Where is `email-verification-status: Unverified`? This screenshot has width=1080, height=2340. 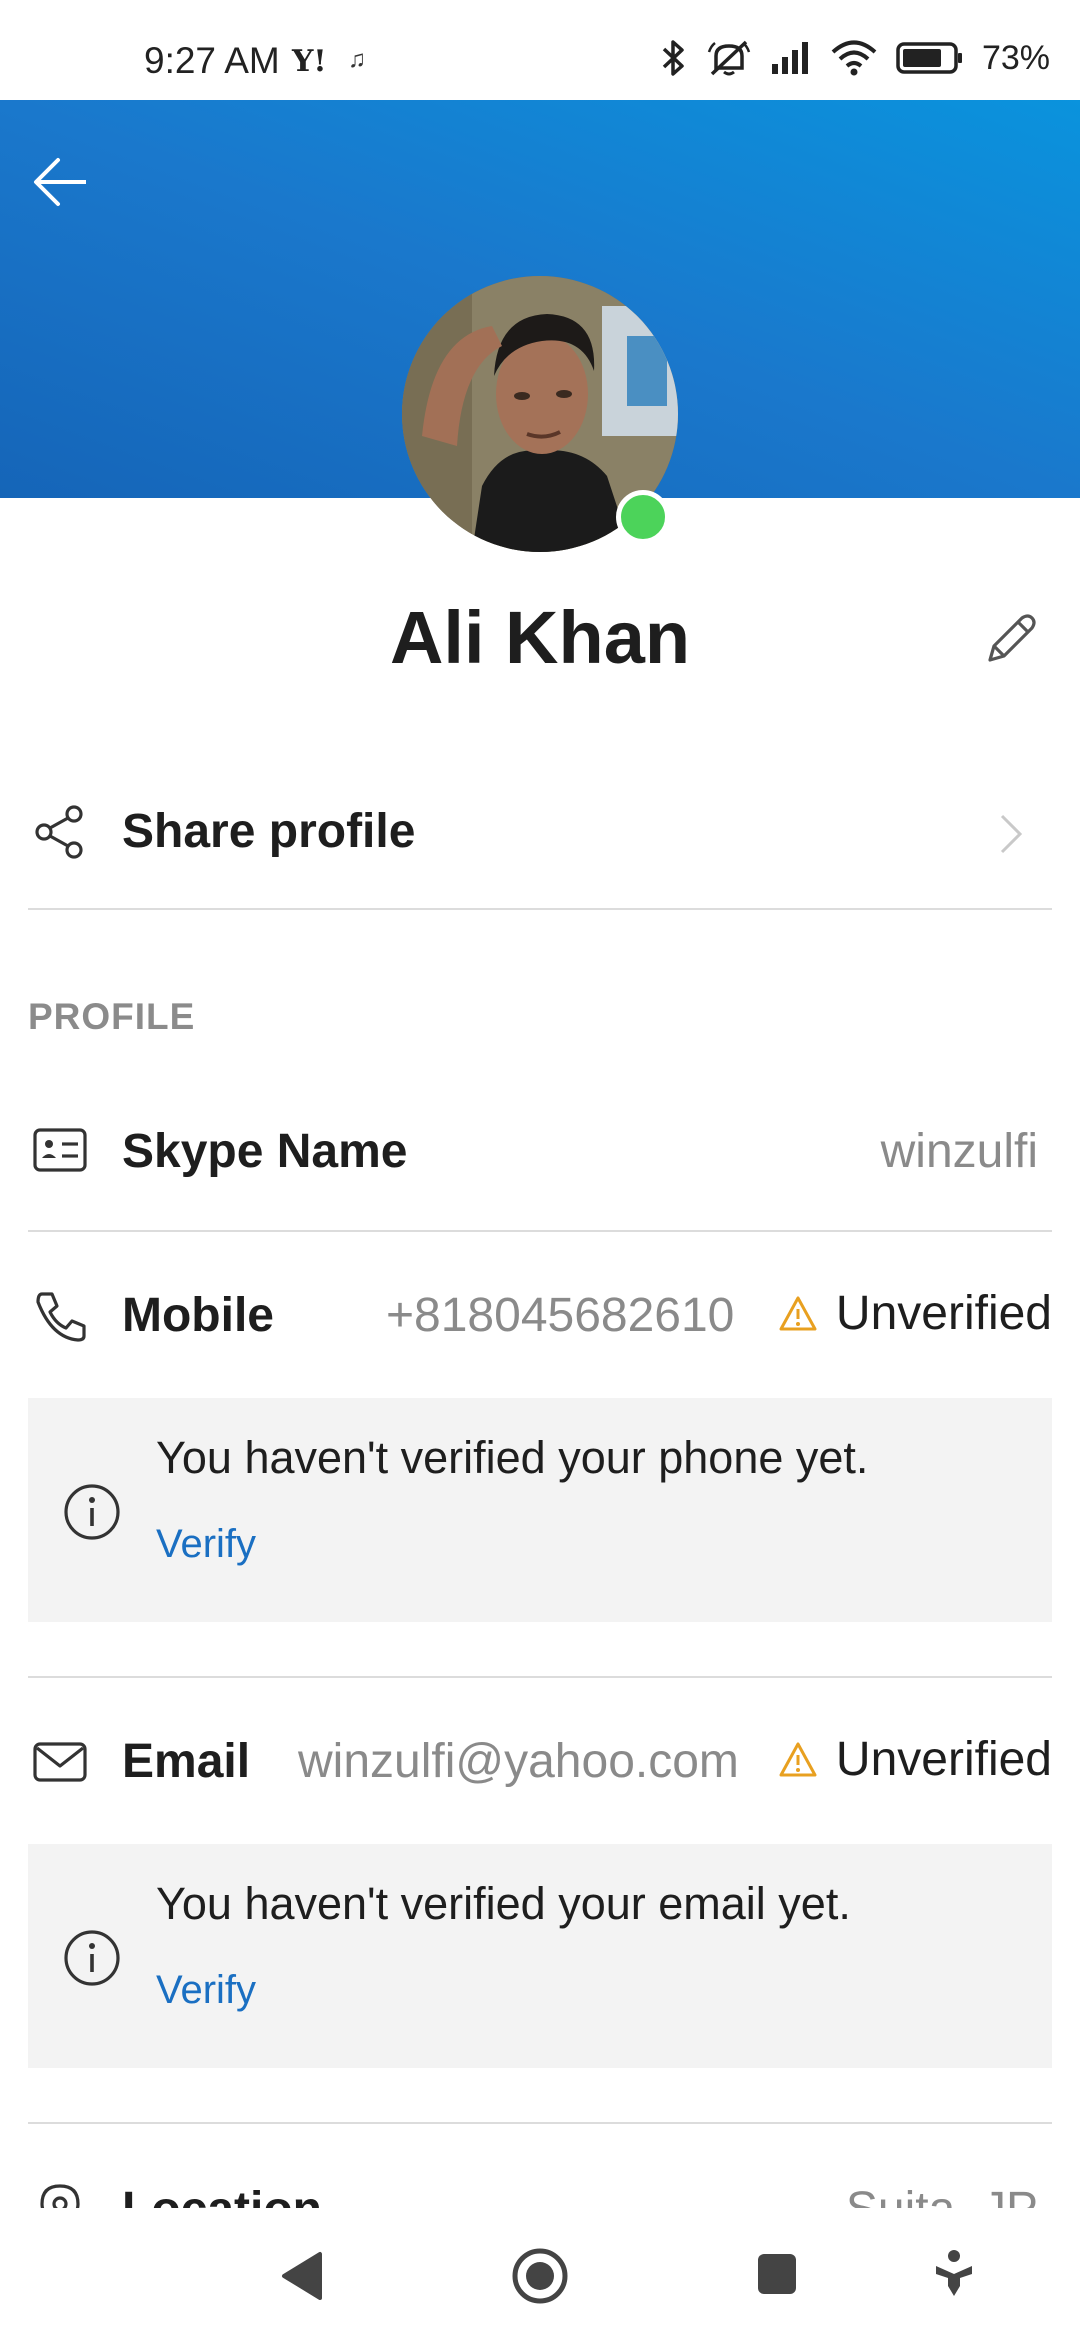 email-verification-status: Unverified is located at coordinates (915, 1759).